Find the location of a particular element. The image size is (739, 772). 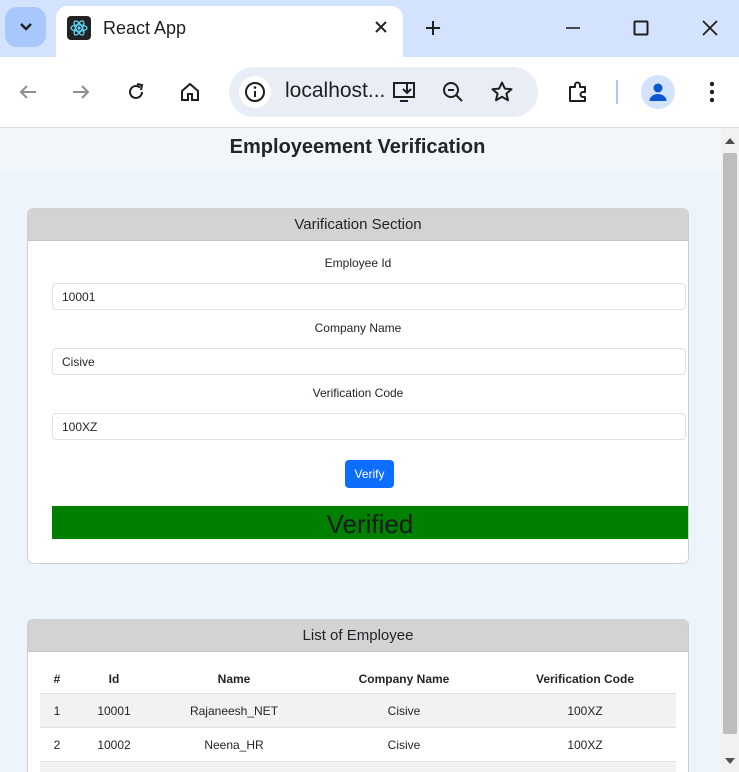

maximize-button is located at coordinates (641, 28).